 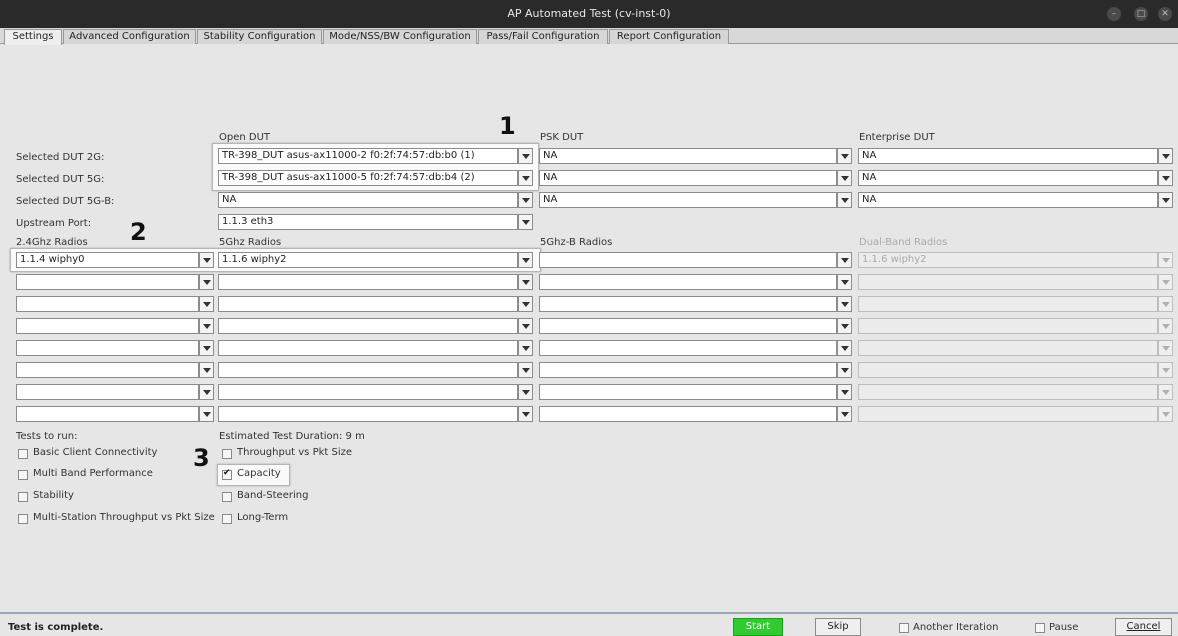 What do you see at coordinates (47, 436) in the screenshot?
I see `tests-to-run-label: Tests to run:` at bounding box center [47, 436].